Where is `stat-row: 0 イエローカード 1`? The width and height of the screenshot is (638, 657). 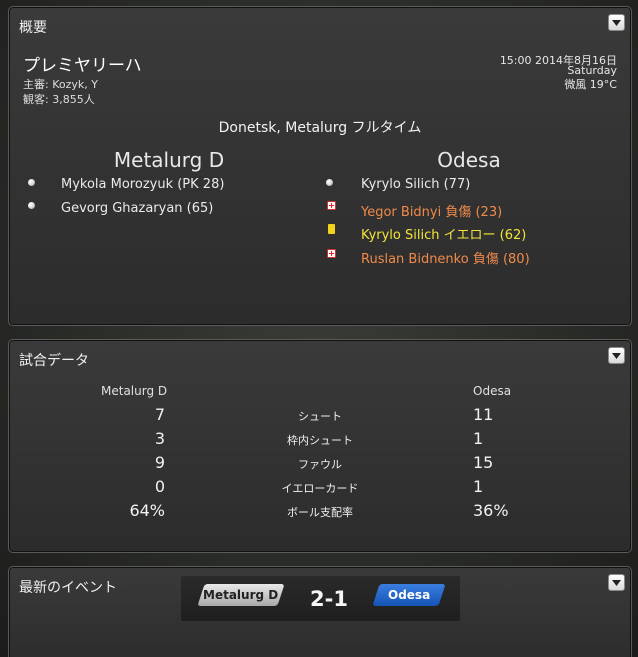
stat-row: 0 イエローカード 1 is located at coordinates (320, 488).